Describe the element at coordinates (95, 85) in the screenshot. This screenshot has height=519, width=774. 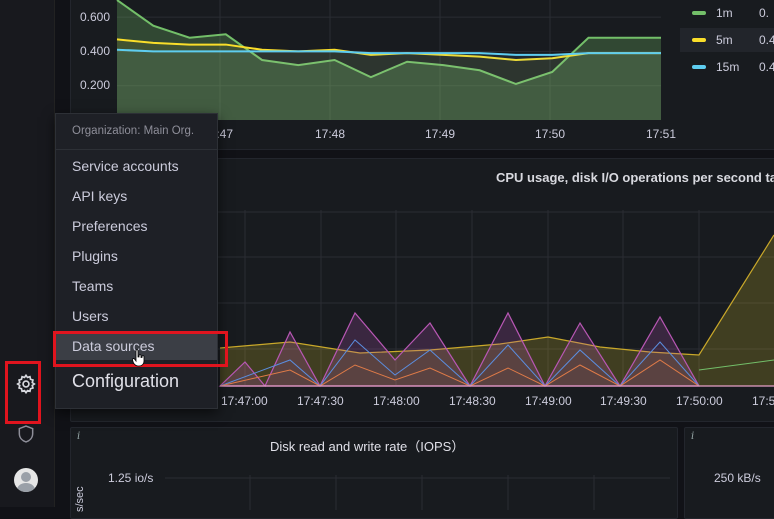
I see `y-tick: 0.200` at that location.